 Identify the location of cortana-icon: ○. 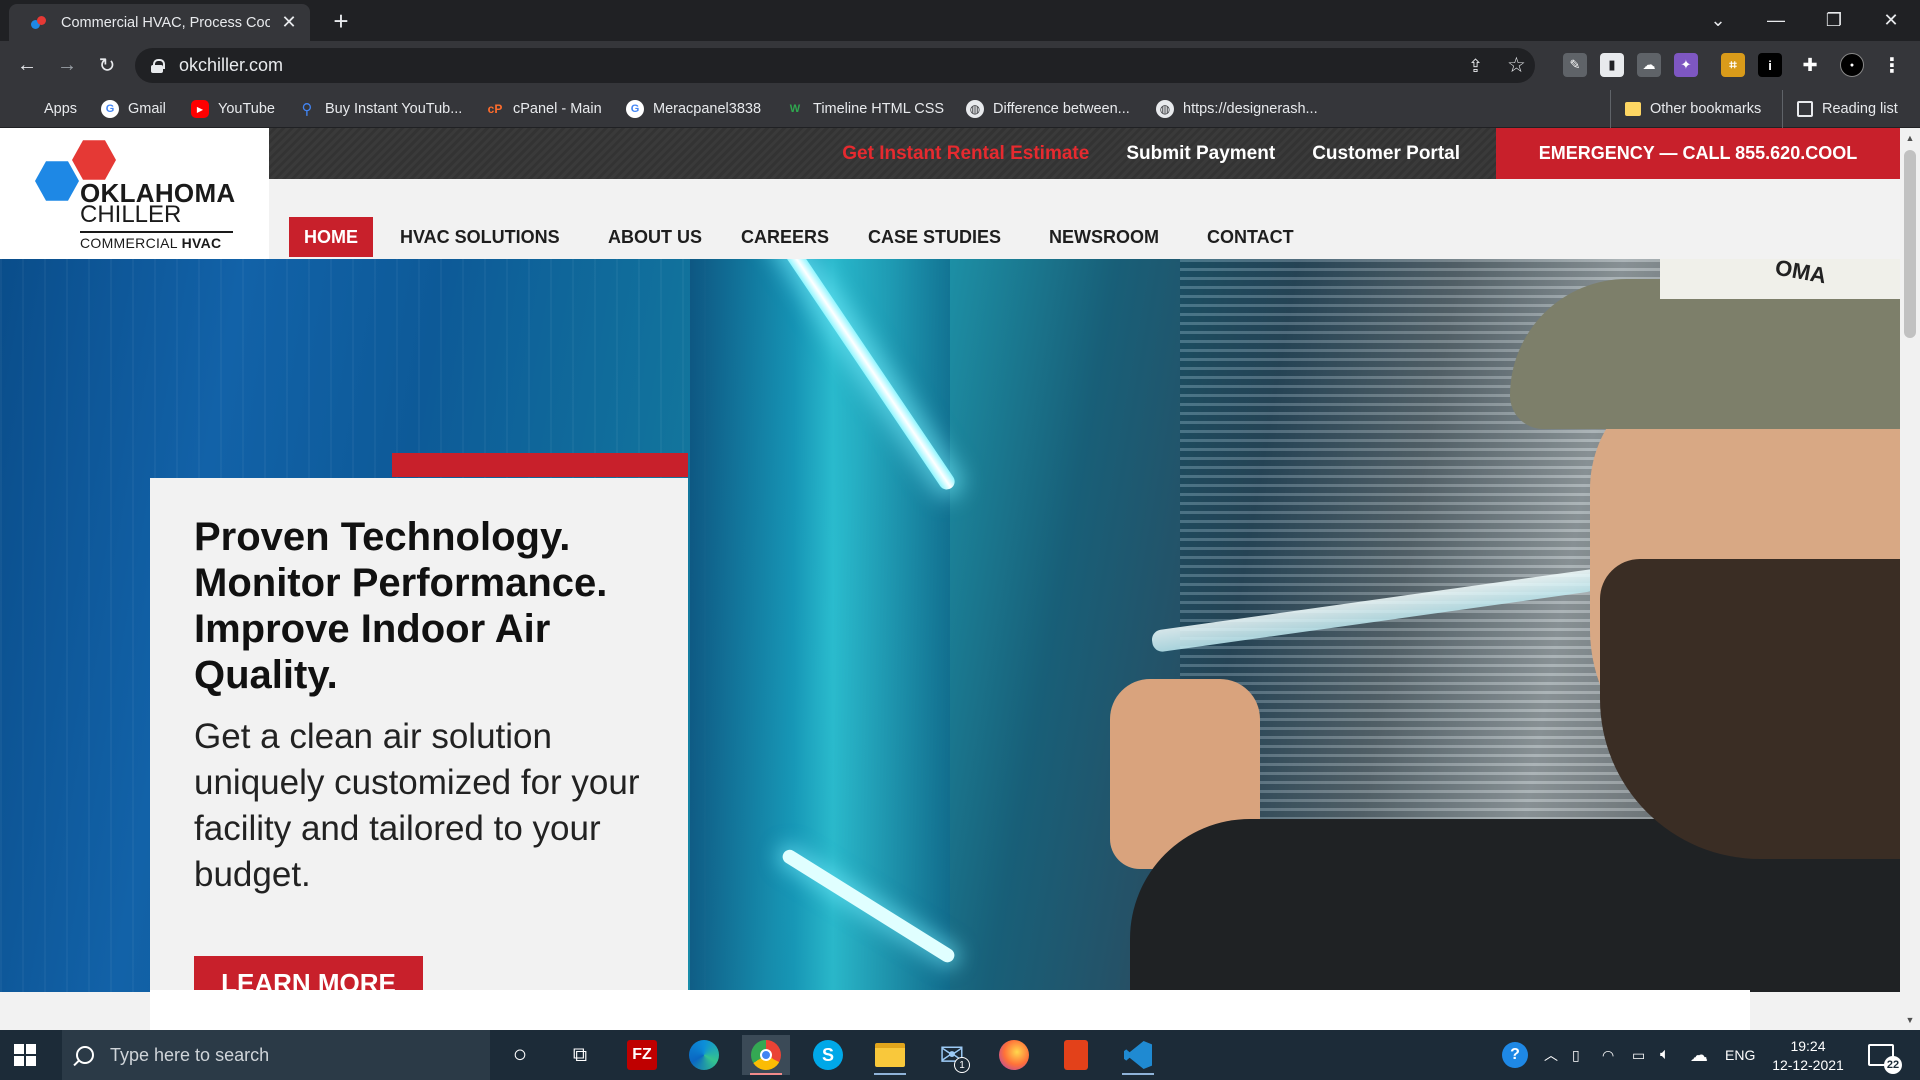
(520, 1055).